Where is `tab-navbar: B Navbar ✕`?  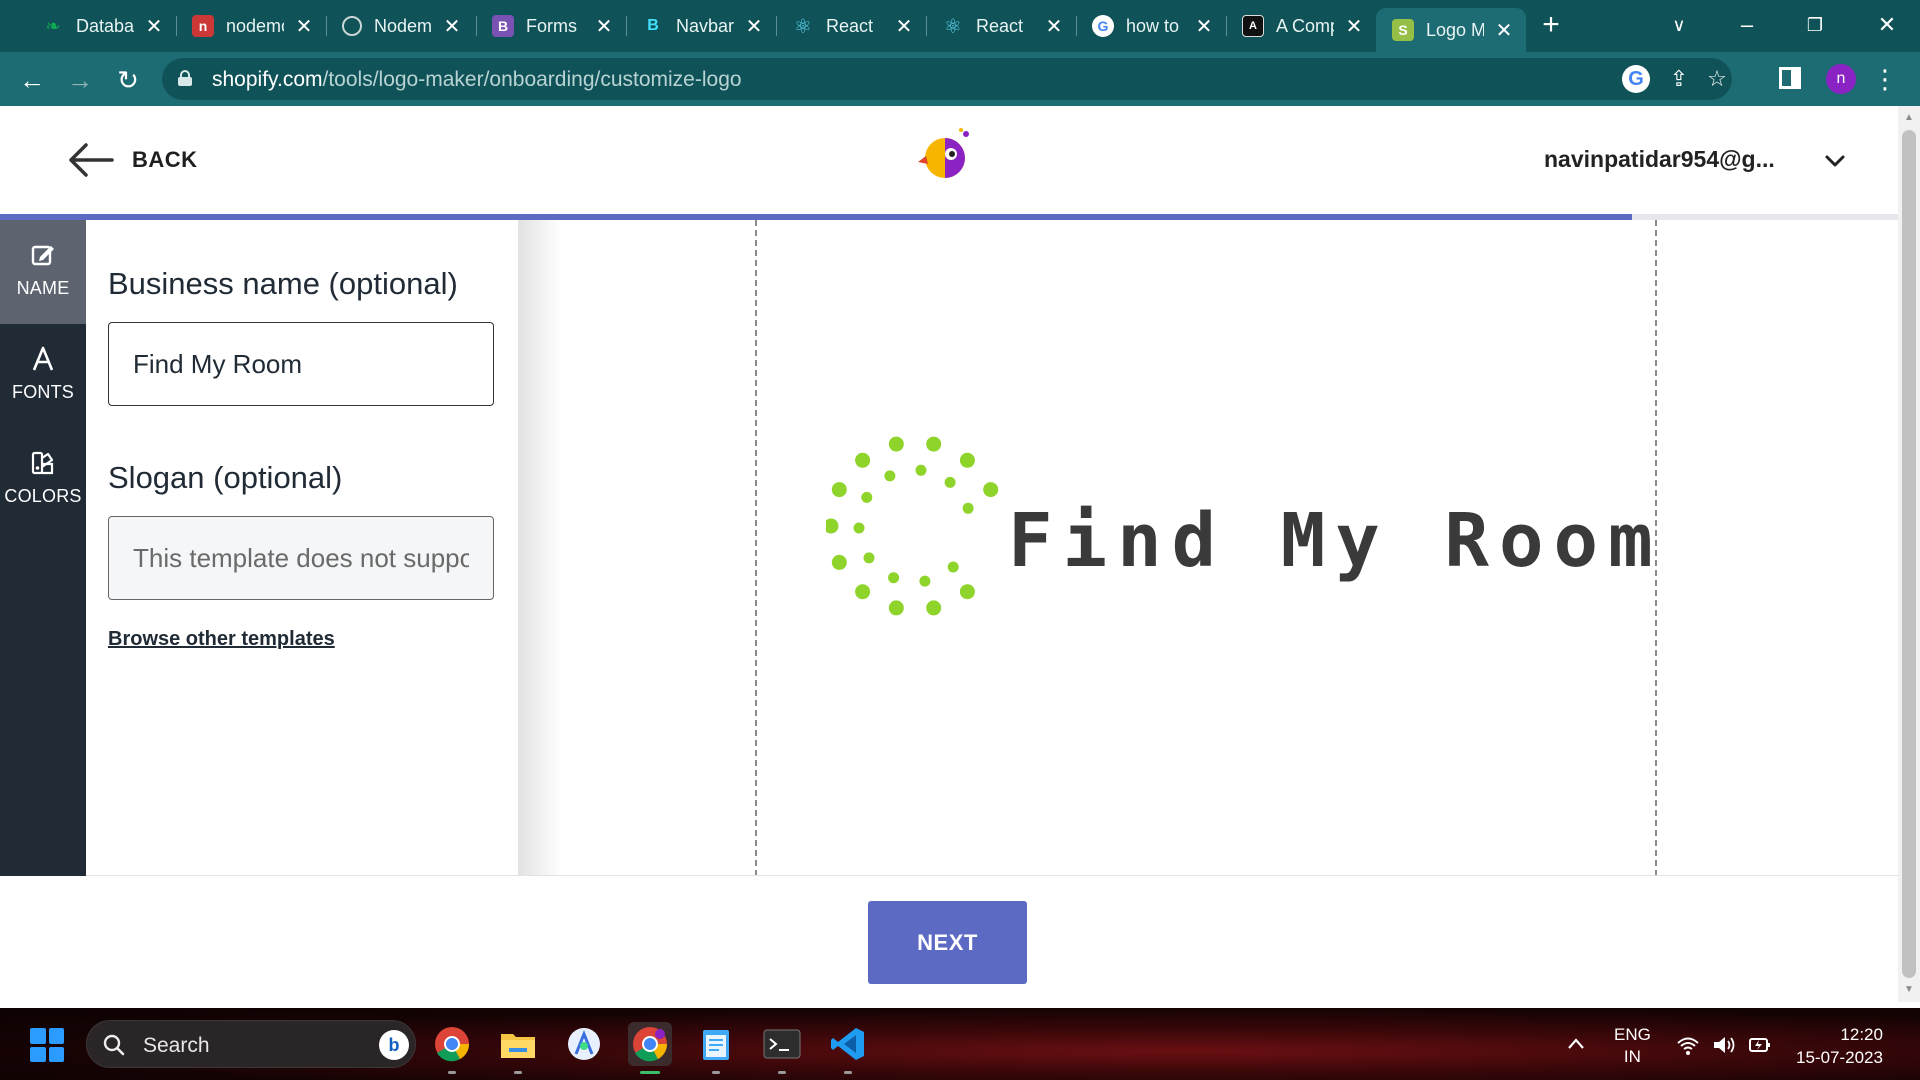
tab-navbar: B Navbar ✕ is located at coordinates (701, 26).